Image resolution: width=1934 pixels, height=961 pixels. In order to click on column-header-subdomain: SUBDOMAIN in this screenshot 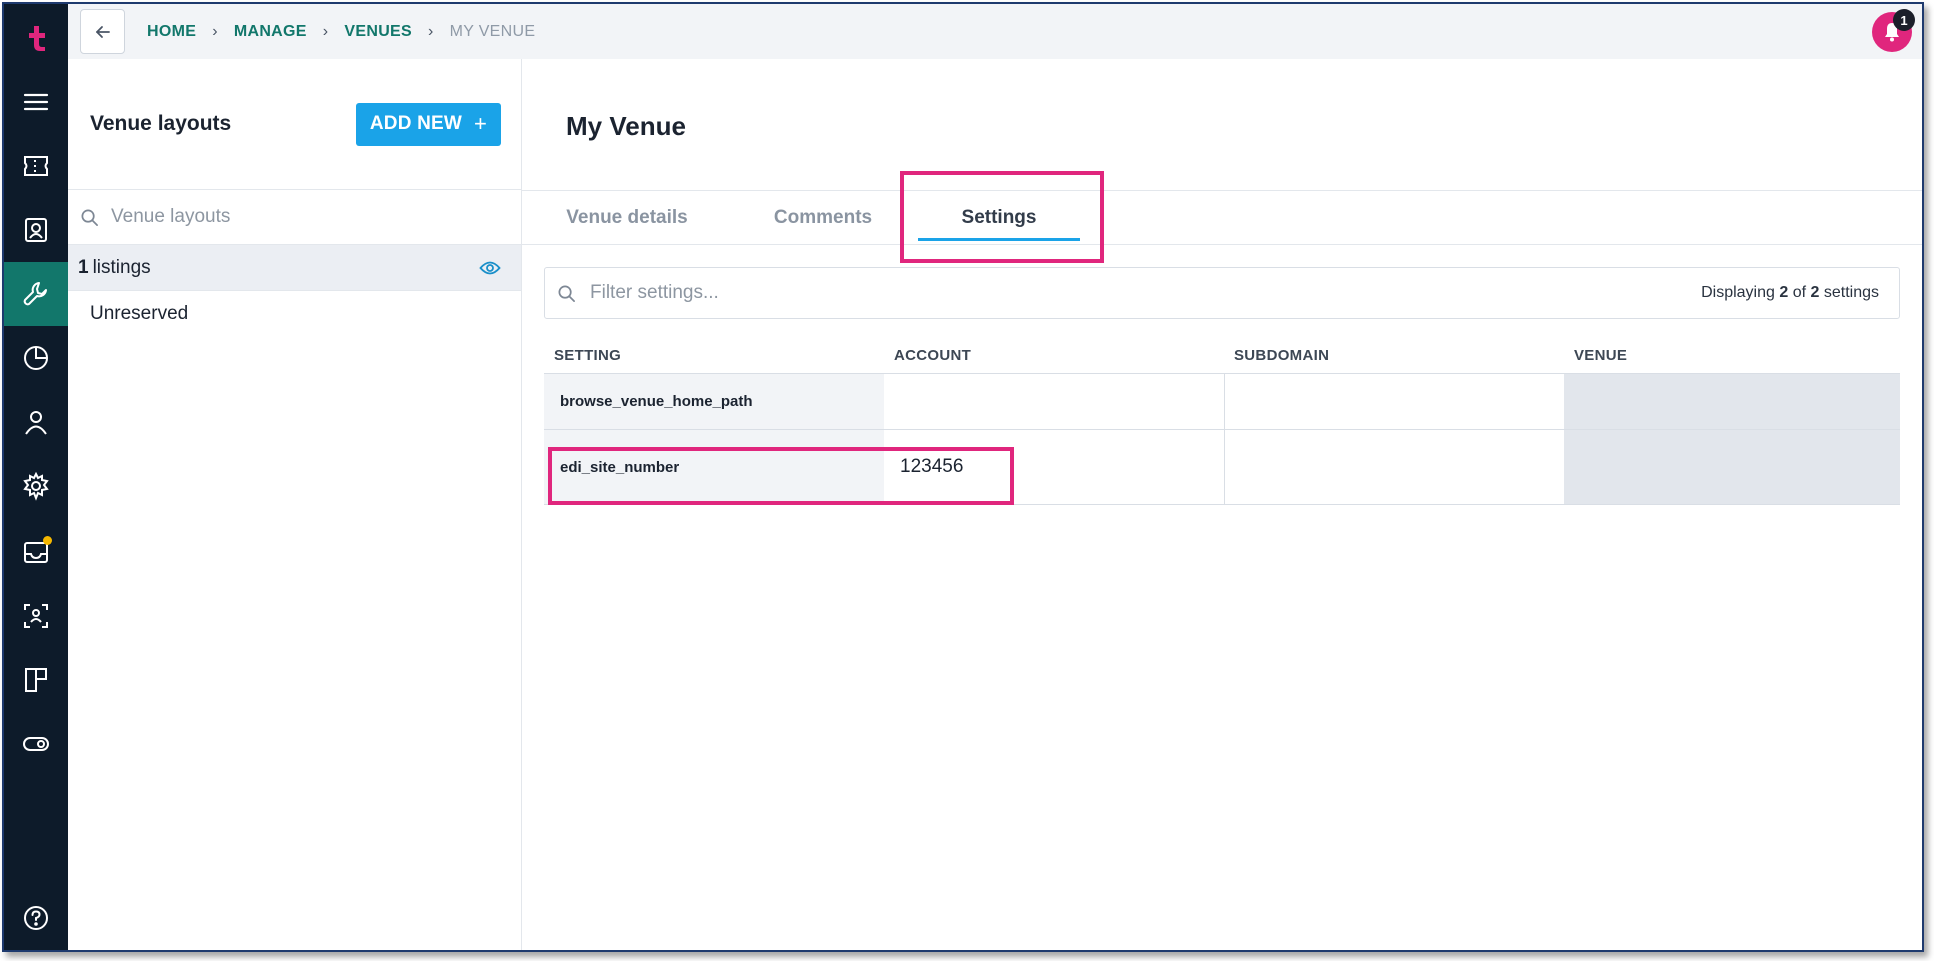, I will do `click(1282, 355)`.